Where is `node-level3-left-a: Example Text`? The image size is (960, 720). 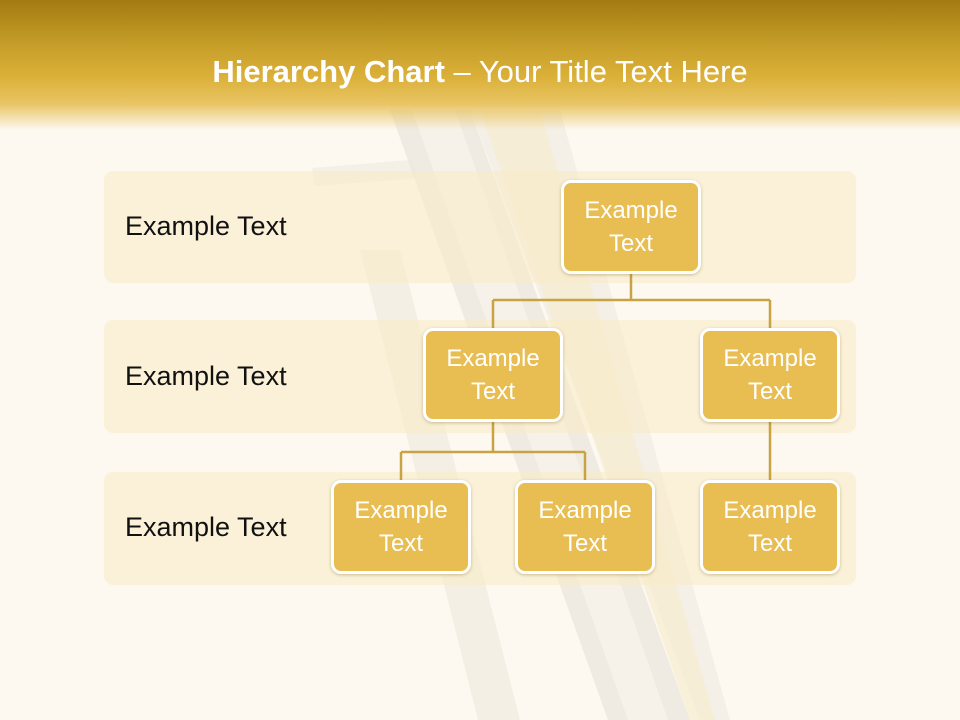 node-level3-left-a: Example Text is located at coordinates (401, 527).